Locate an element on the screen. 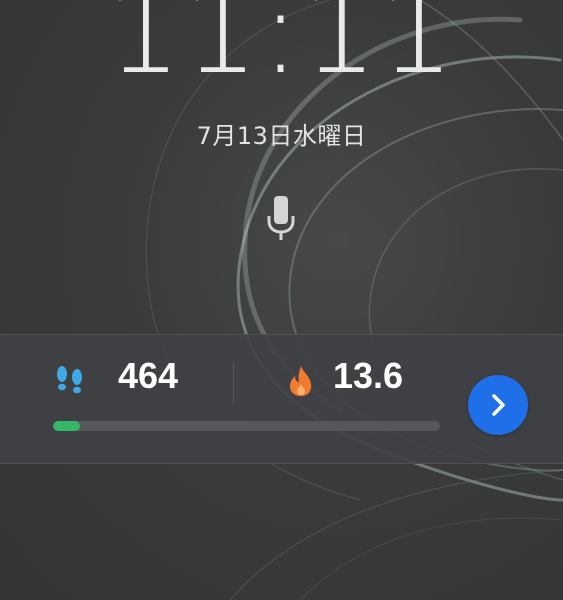 The width and height of the screenshot is (563, 600). flame-icon is located at coordinates (301, 381).